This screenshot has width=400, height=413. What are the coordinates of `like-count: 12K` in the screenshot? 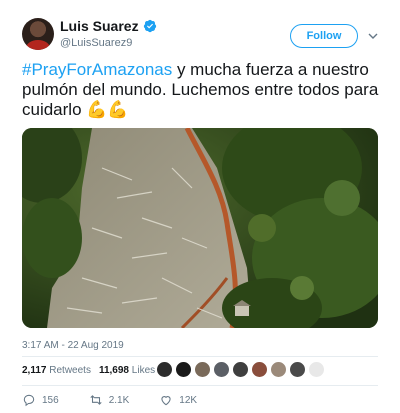 It's located at (188, 400).